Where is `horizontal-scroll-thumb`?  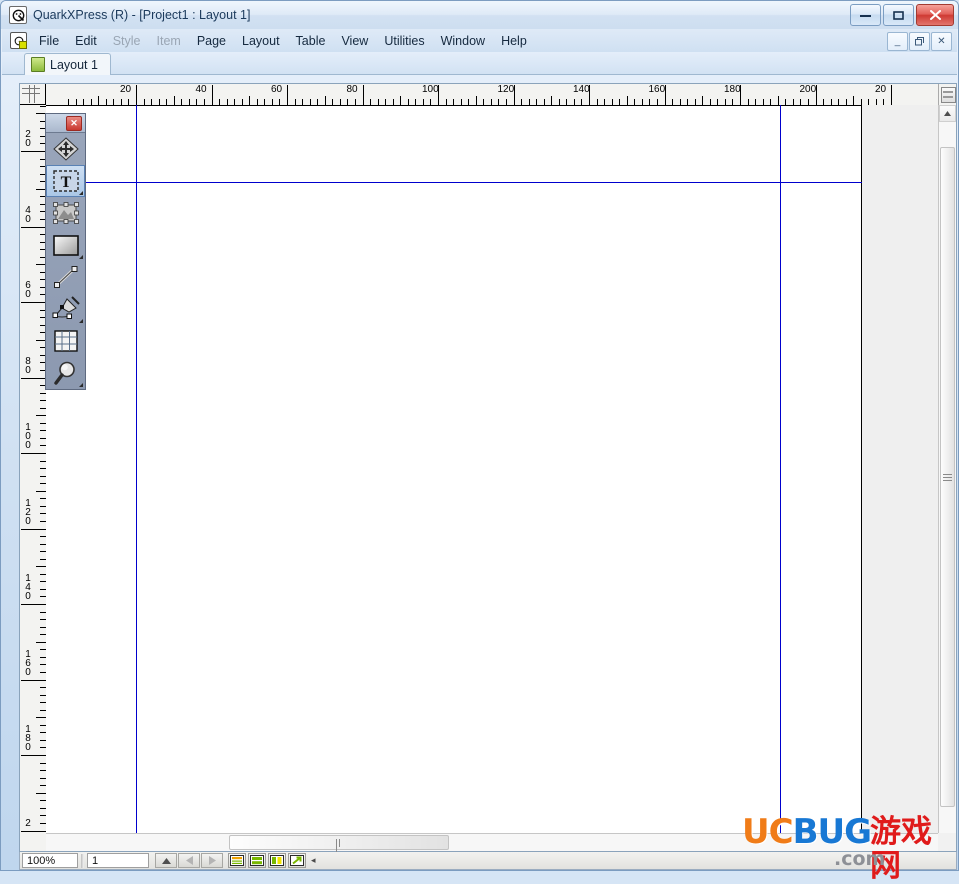 horizontal-scroll-thumb is located at coordinates (339, 842).